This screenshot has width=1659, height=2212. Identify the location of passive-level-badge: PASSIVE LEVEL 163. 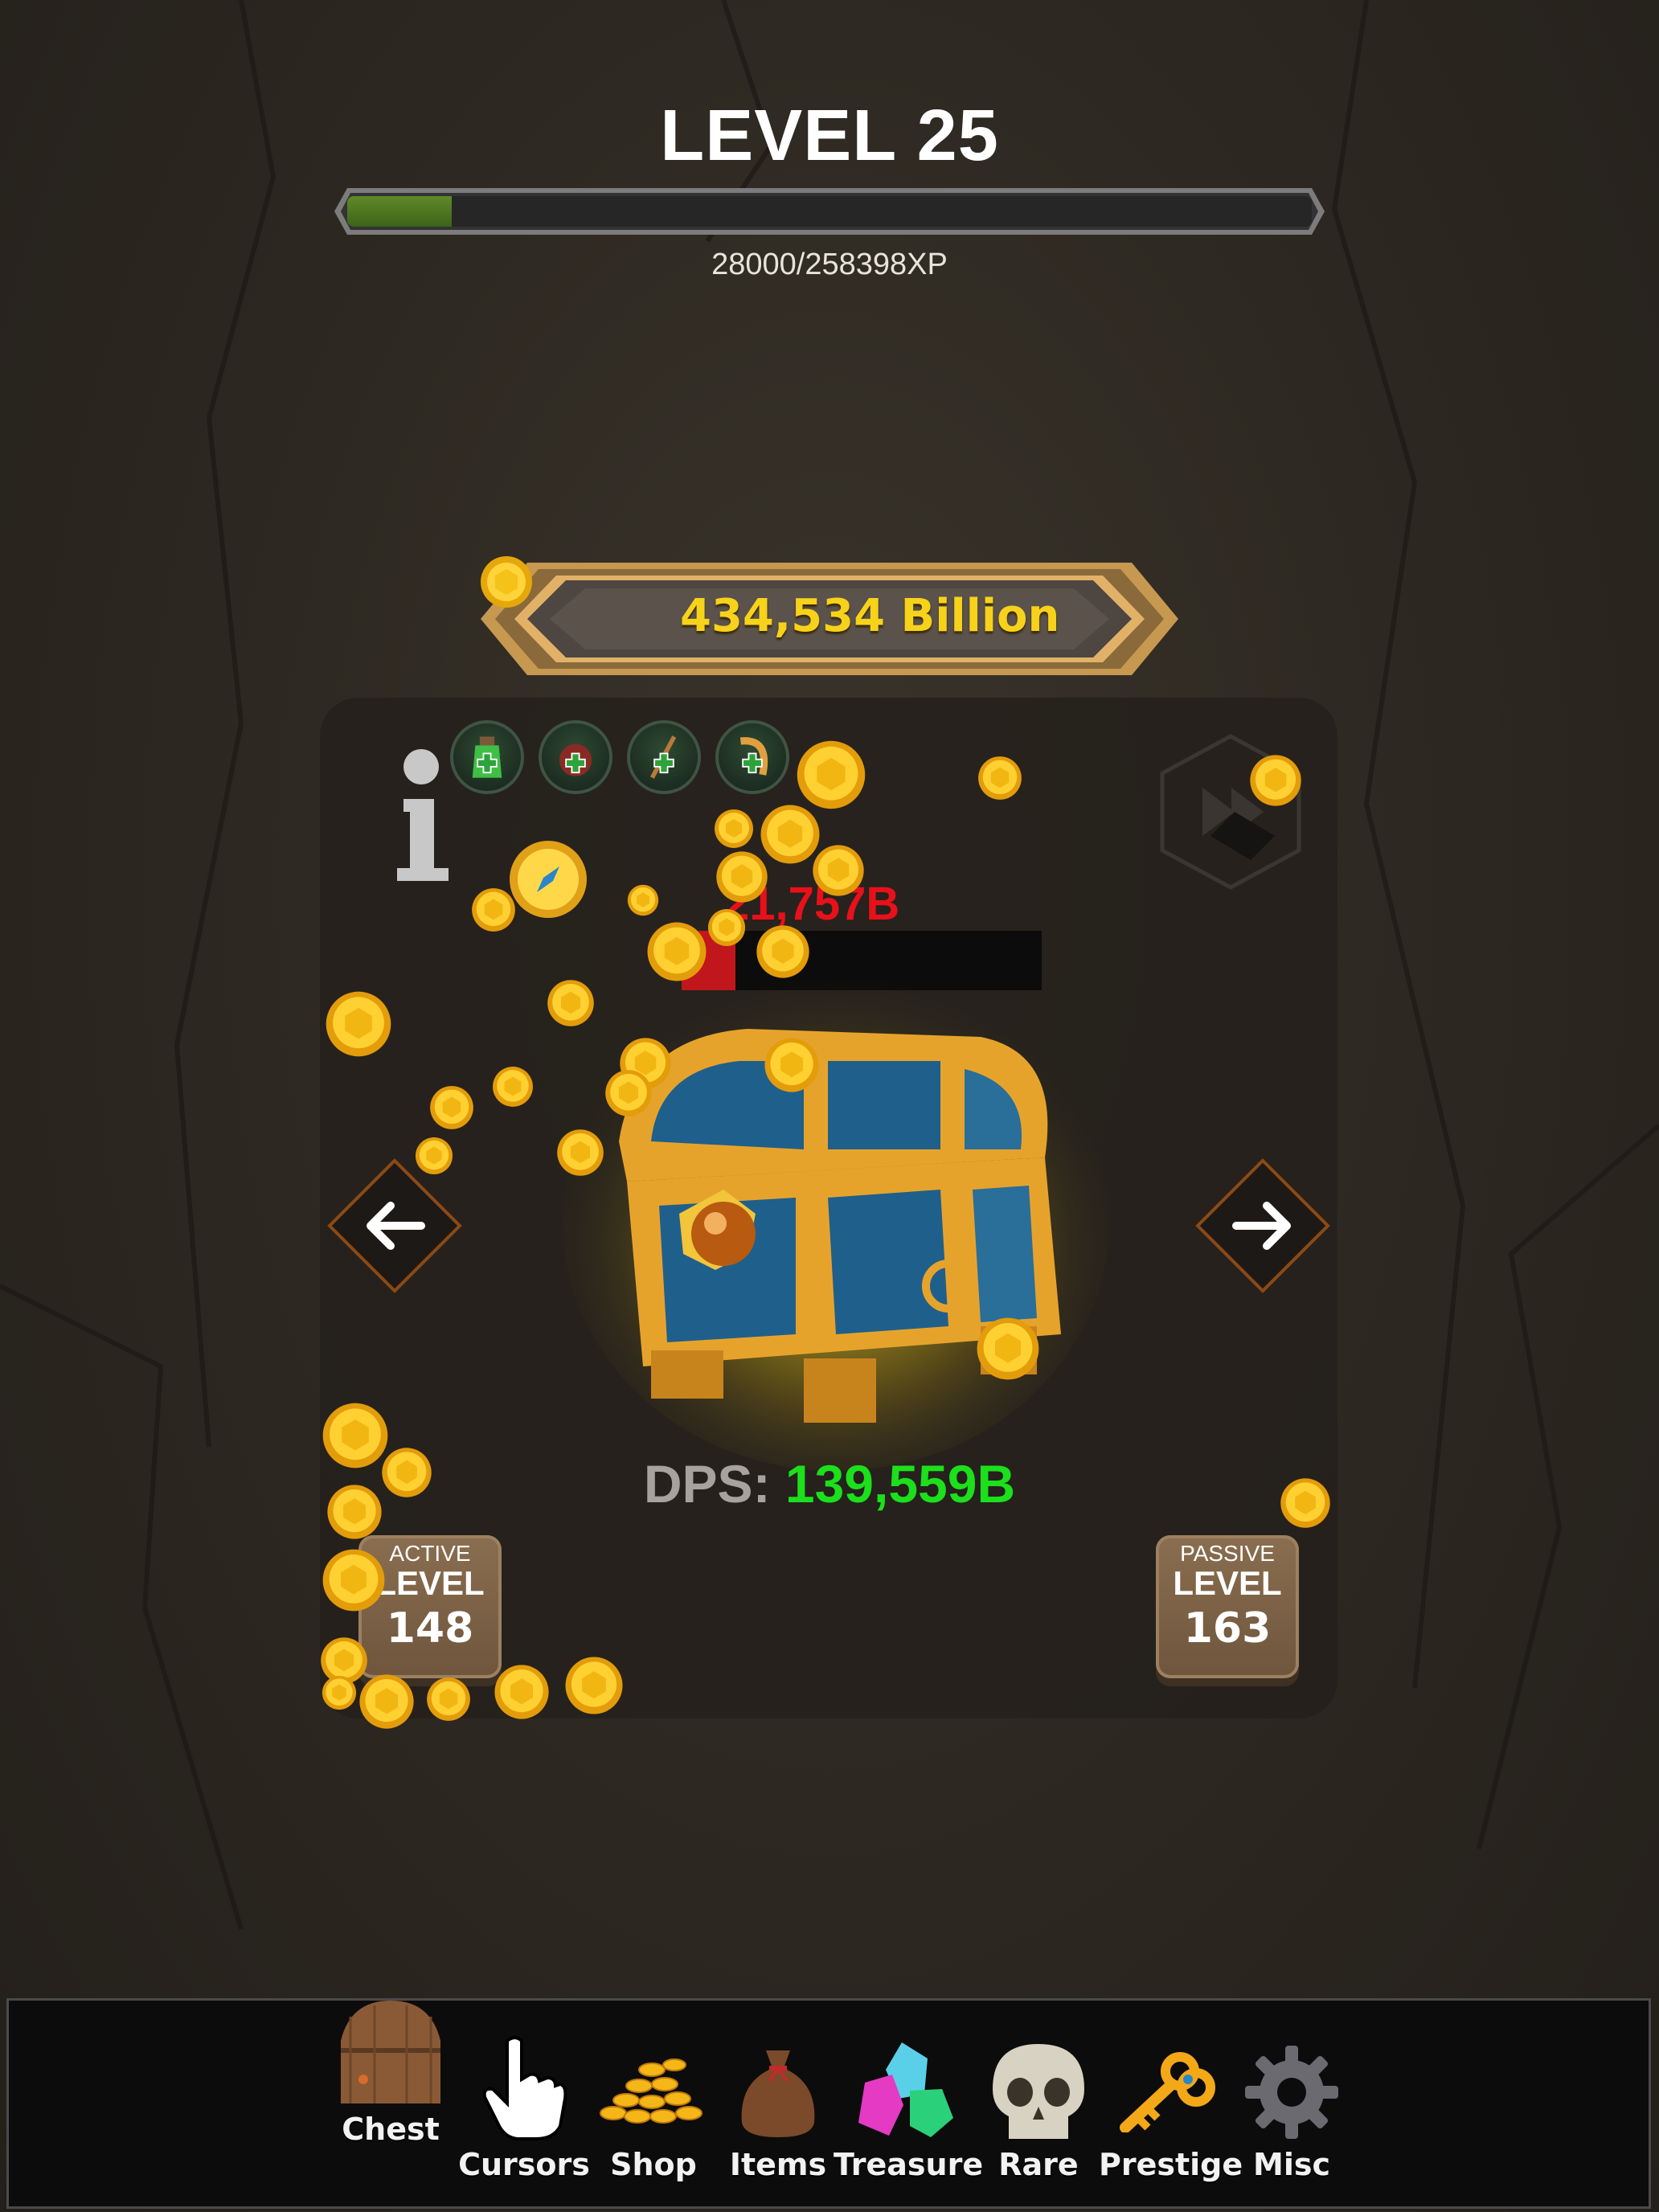
(1227, 1606).